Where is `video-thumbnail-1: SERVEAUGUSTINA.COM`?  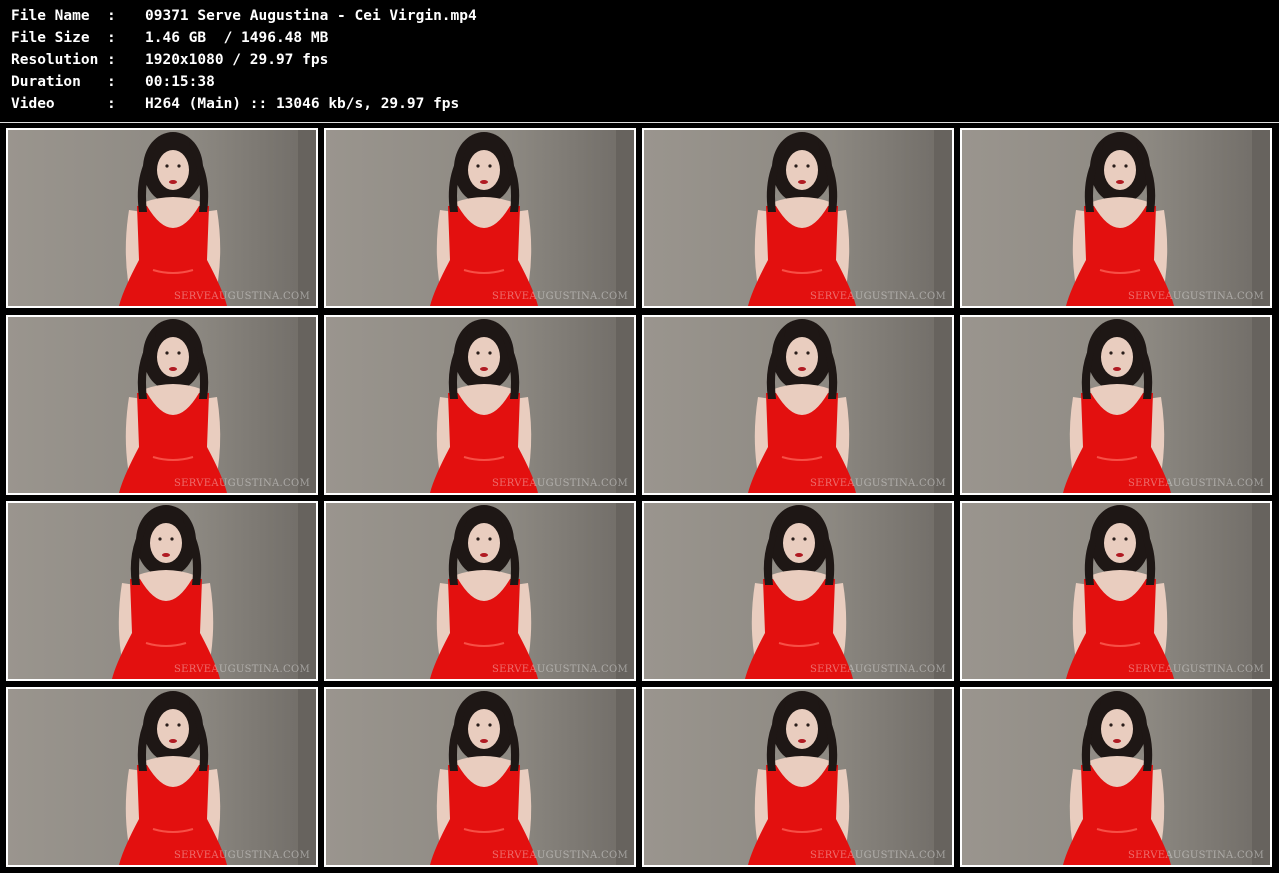
video-thumbnail-1: SERVEAUGUSTINA.COM is located at coordinates (162, 218).